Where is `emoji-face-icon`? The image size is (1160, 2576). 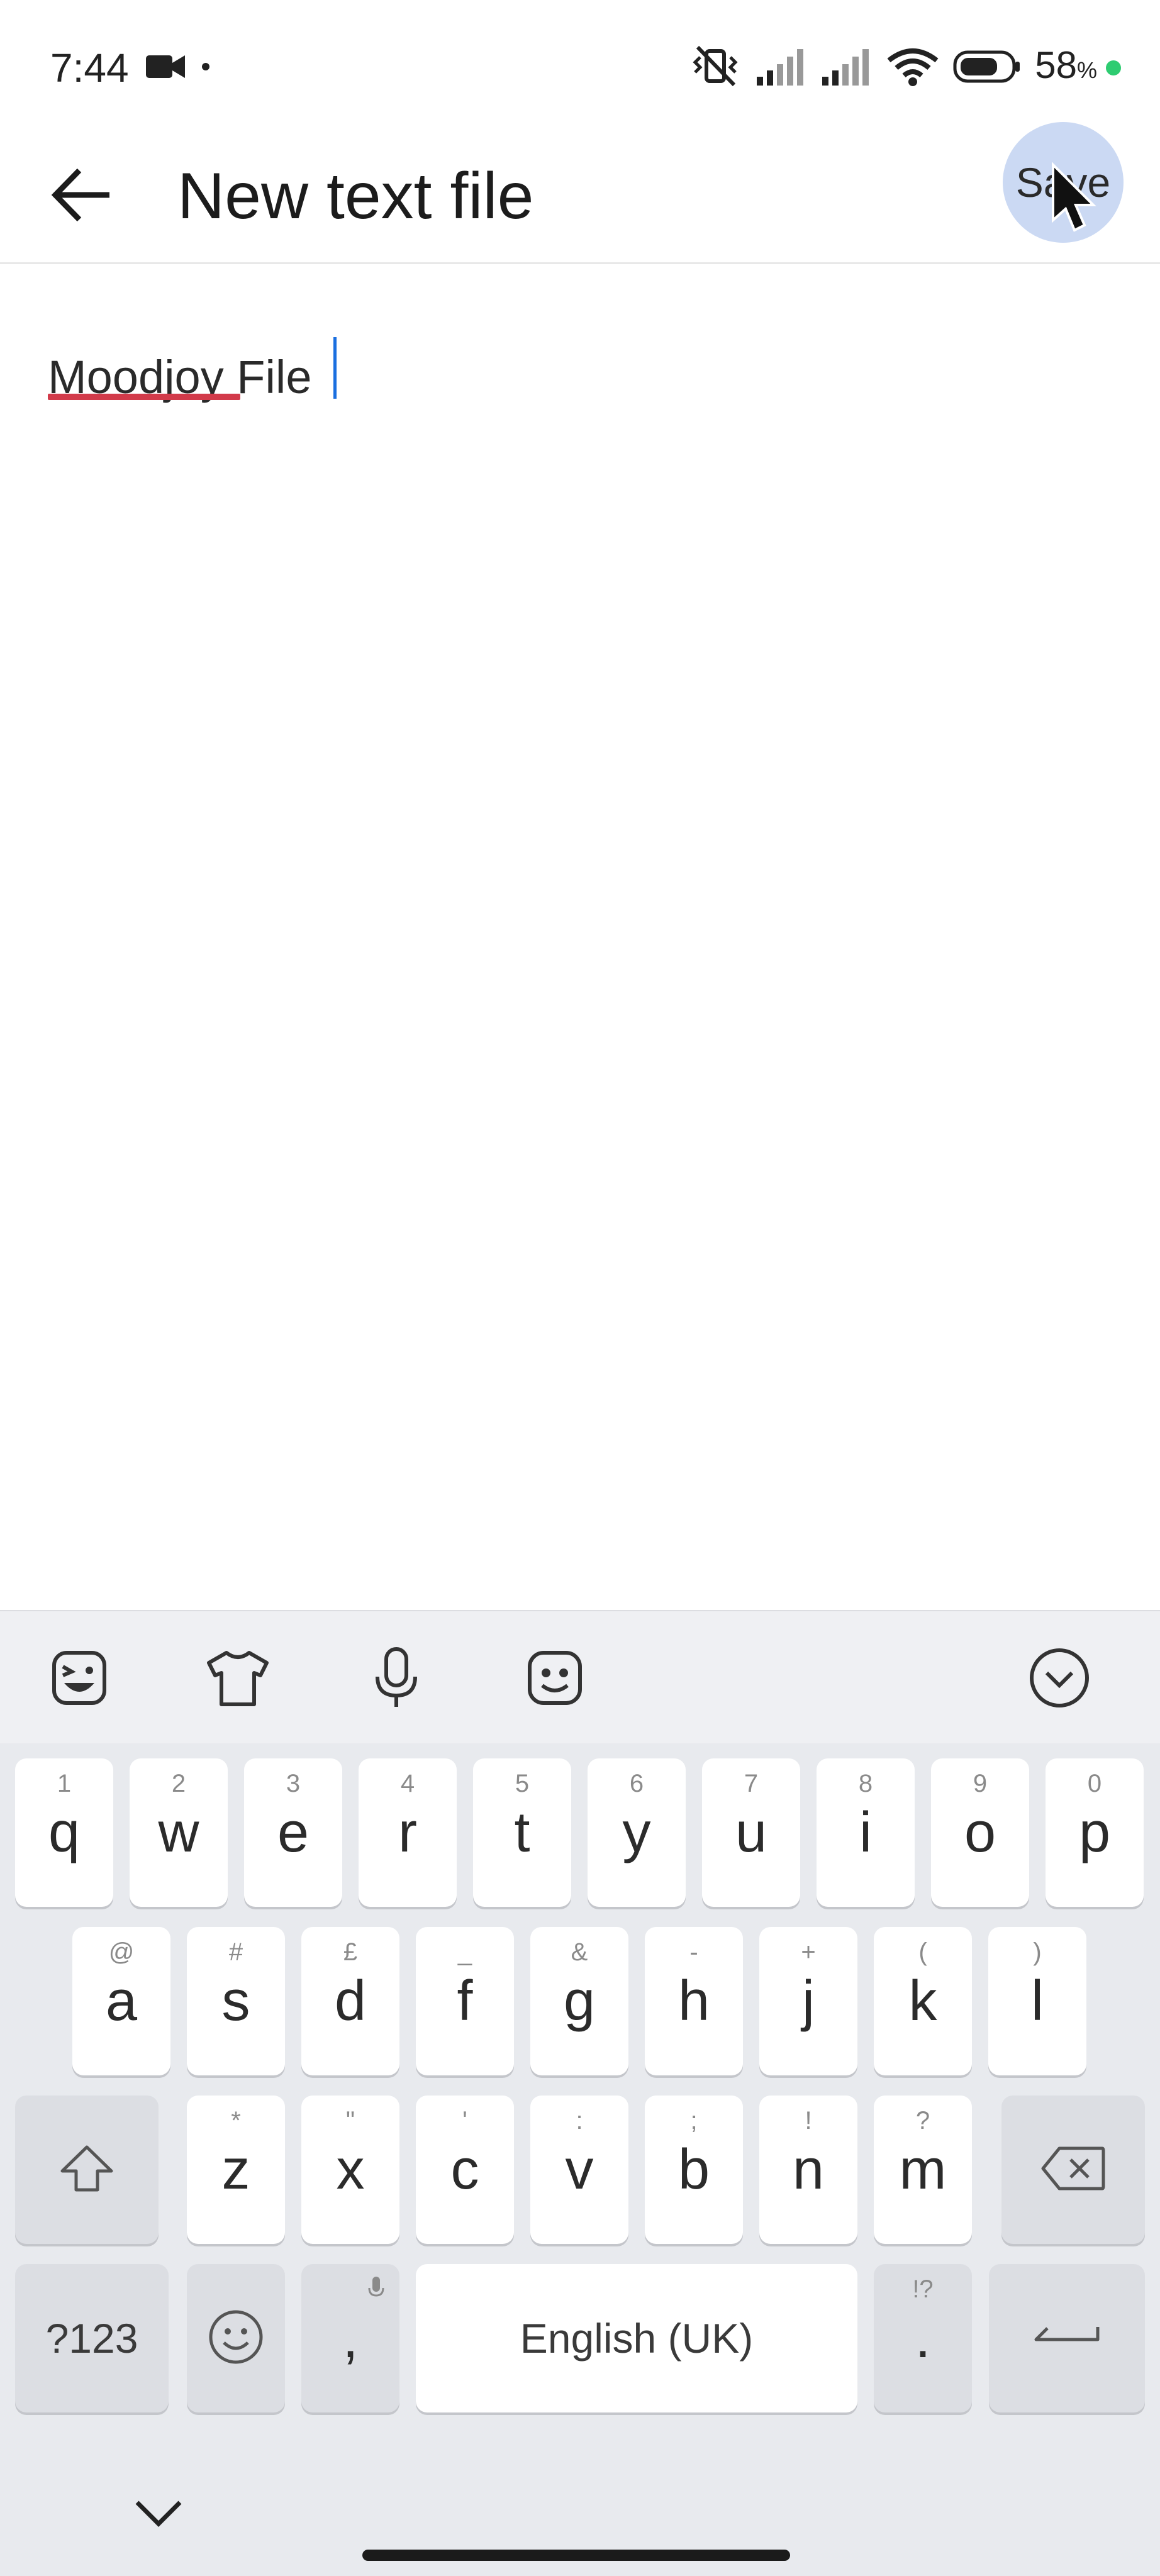
emoji-face-icon is located at coordinates (555, 1678).